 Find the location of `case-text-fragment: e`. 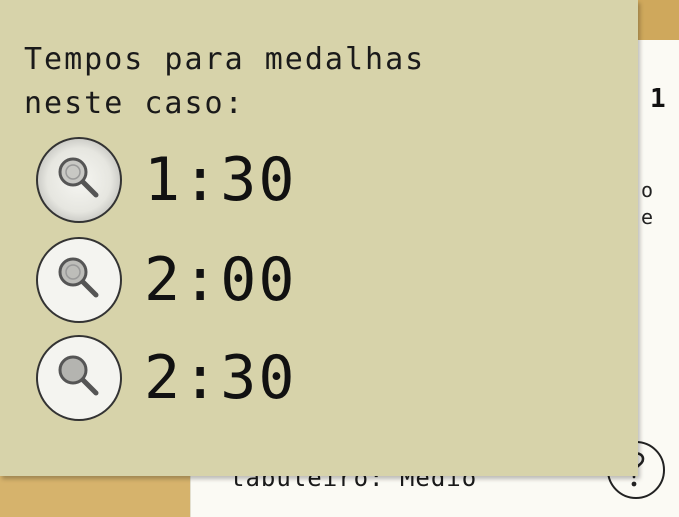

case-text-fragment: e is located at coordinates (647, 217).